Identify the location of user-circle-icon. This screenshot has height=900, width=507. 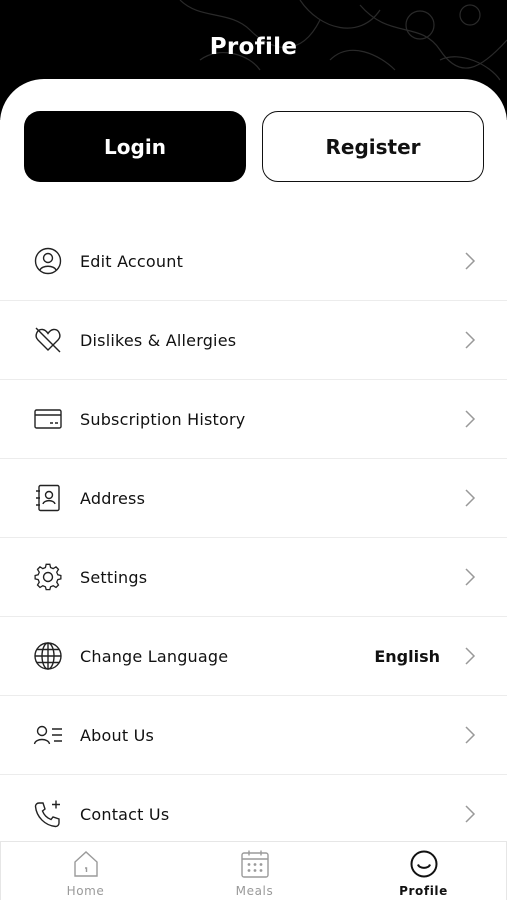
(48, 261).